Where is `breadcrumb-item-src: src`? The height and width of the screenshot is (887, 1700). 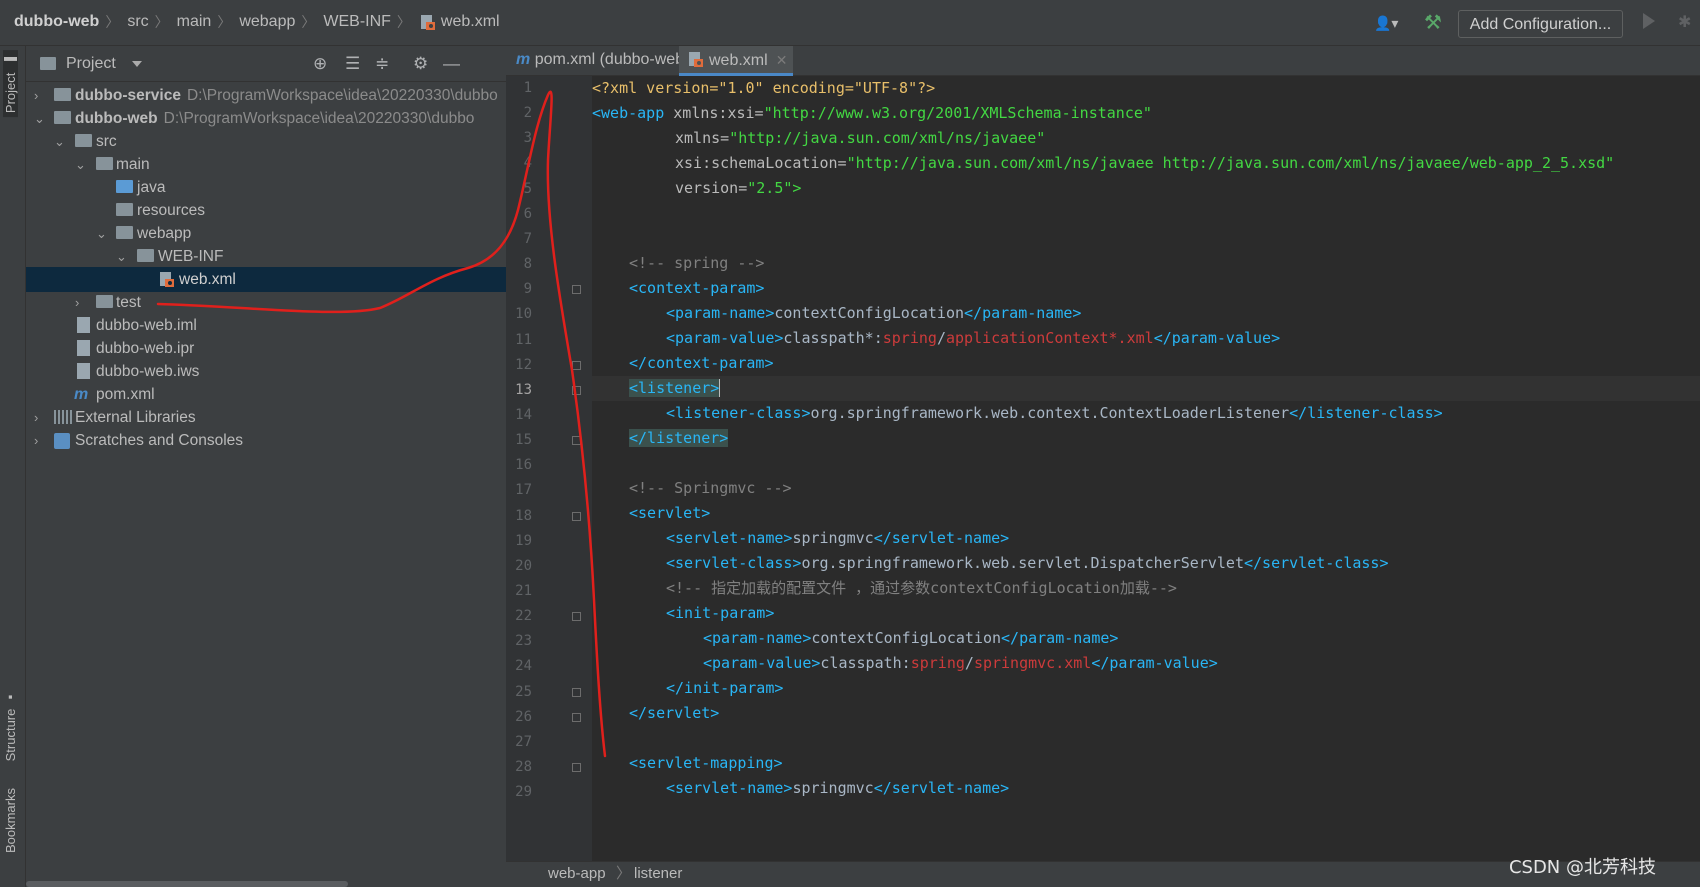
breadcrumb-item-src: src is located at coordinates (137, 22).